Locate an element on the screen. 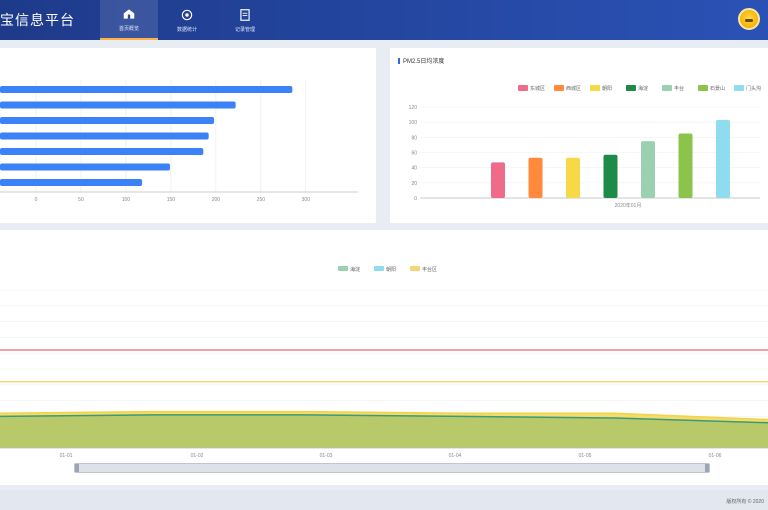 This screenshot has width=768, height=510. main-nav: 首页概览 数据统计 记录管理 is located at coordinates (187, 20).